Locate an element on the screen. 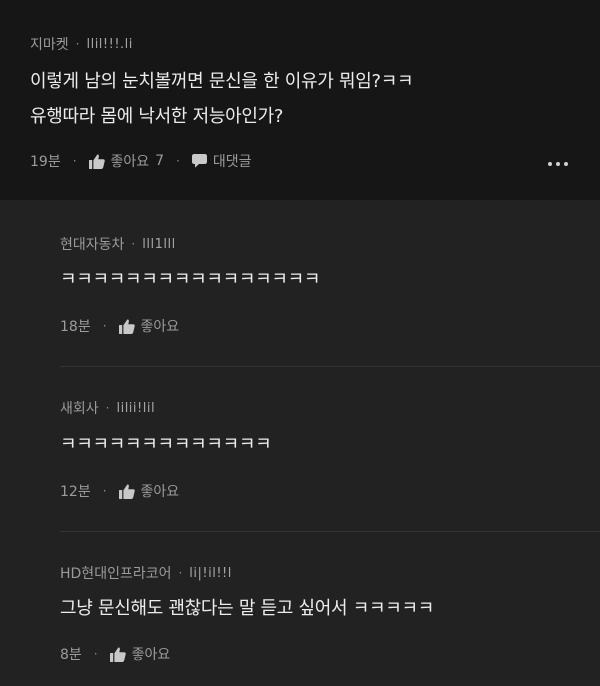  comment-header: 지마켓 · llil!!!.li is located at coordinates (81, 44).